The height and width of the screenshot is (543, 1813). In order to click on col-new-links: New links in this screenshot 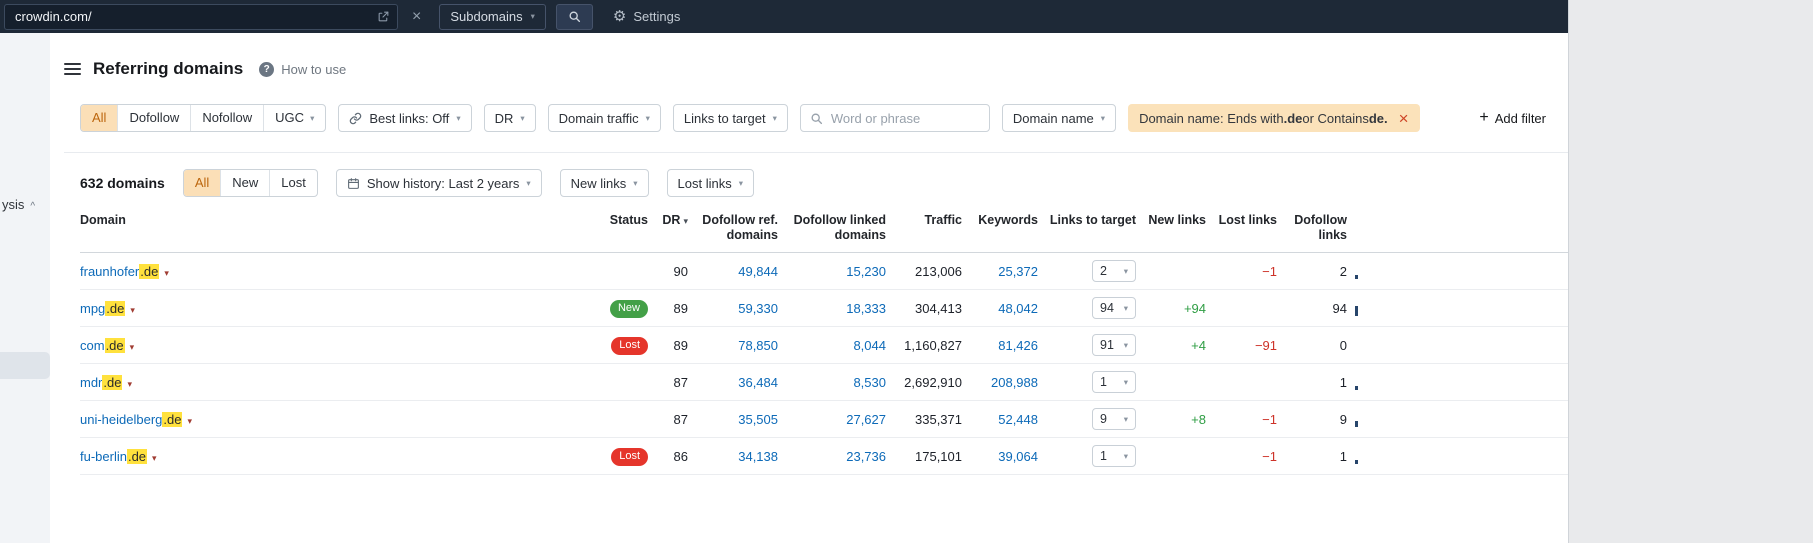, I will do `click(1171, 220)`.